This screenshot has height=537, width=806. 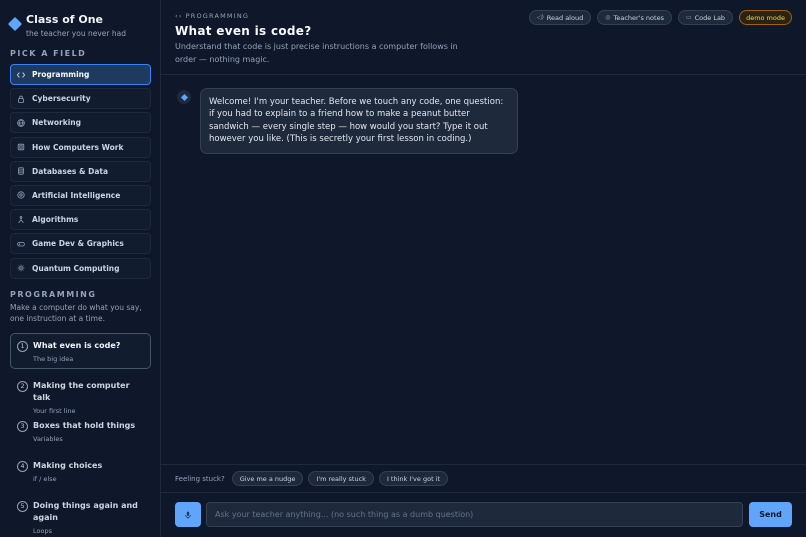 I want to click on field-label: Databases & Data, so click(x=70, y=171).